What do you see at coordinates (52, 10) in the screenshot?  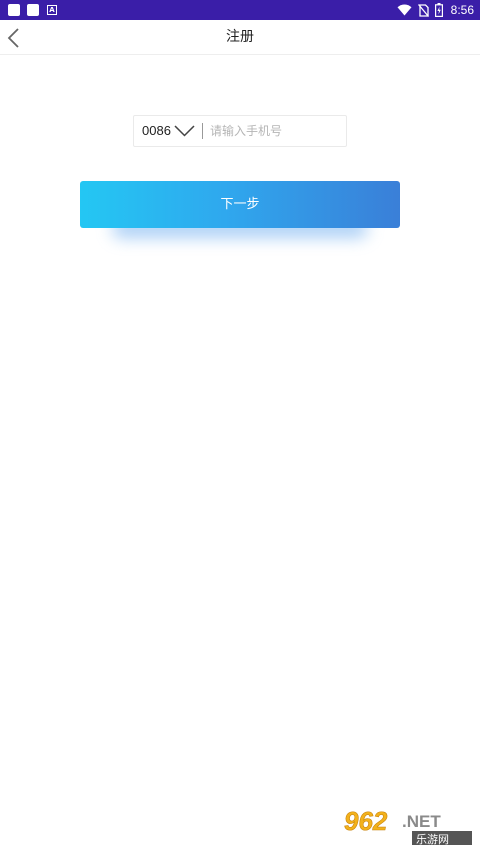 I see `font-a-icon: A` at bounding box center [52, 10].